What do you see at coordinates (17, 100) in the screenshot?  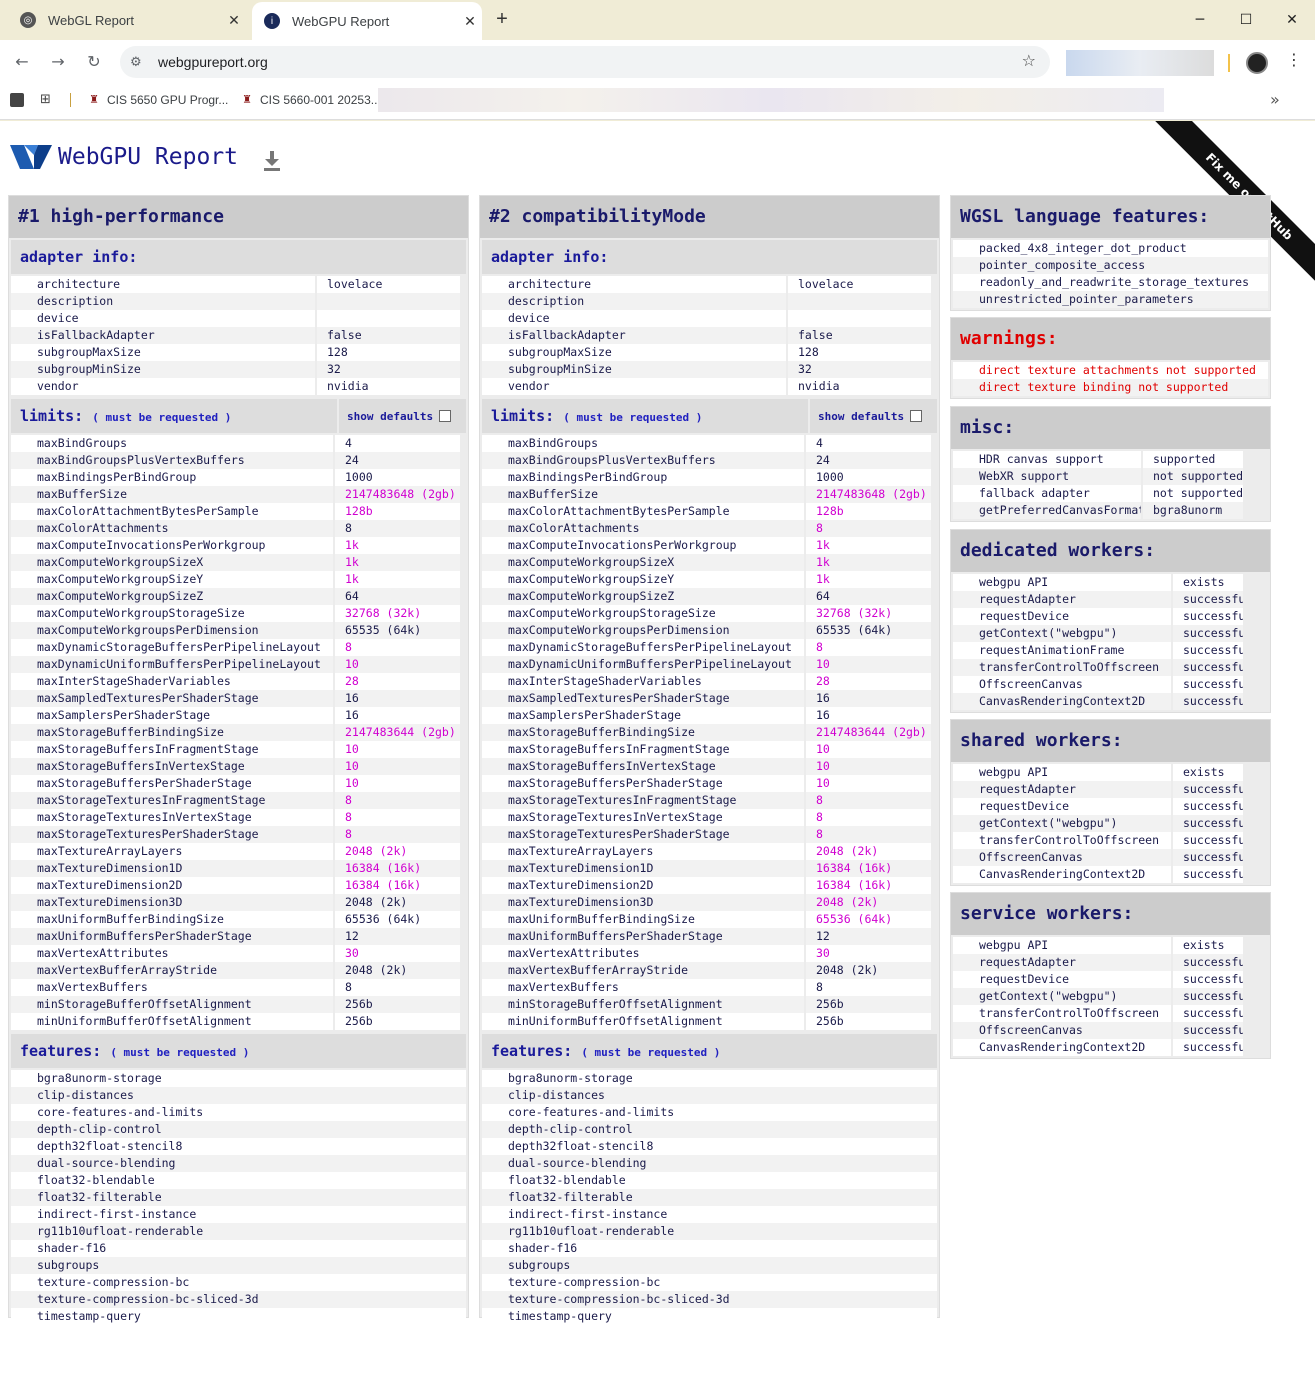 I see `square-icon` at bounding box center [17, 100].